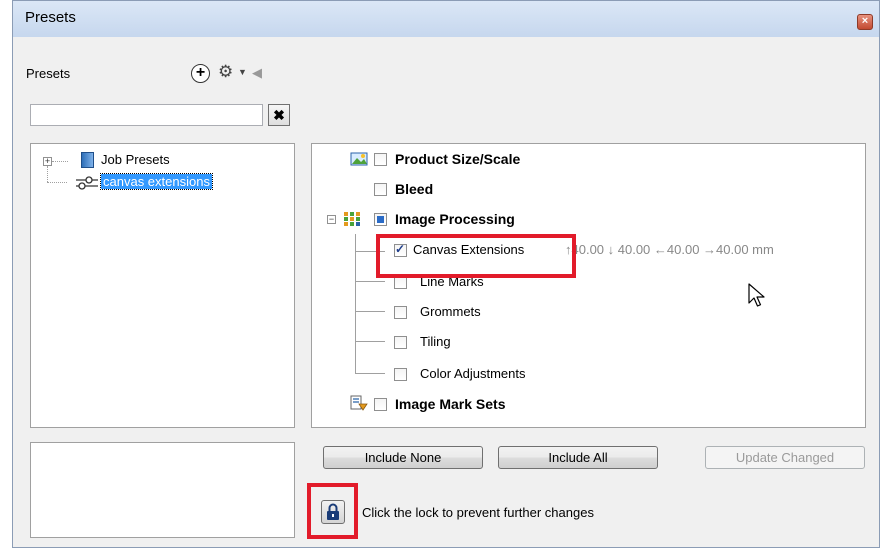  What do you see at coordinates (578, 457) in the screenshot?
I see `include-all-button: Include All` at bounding box center [578, 457].